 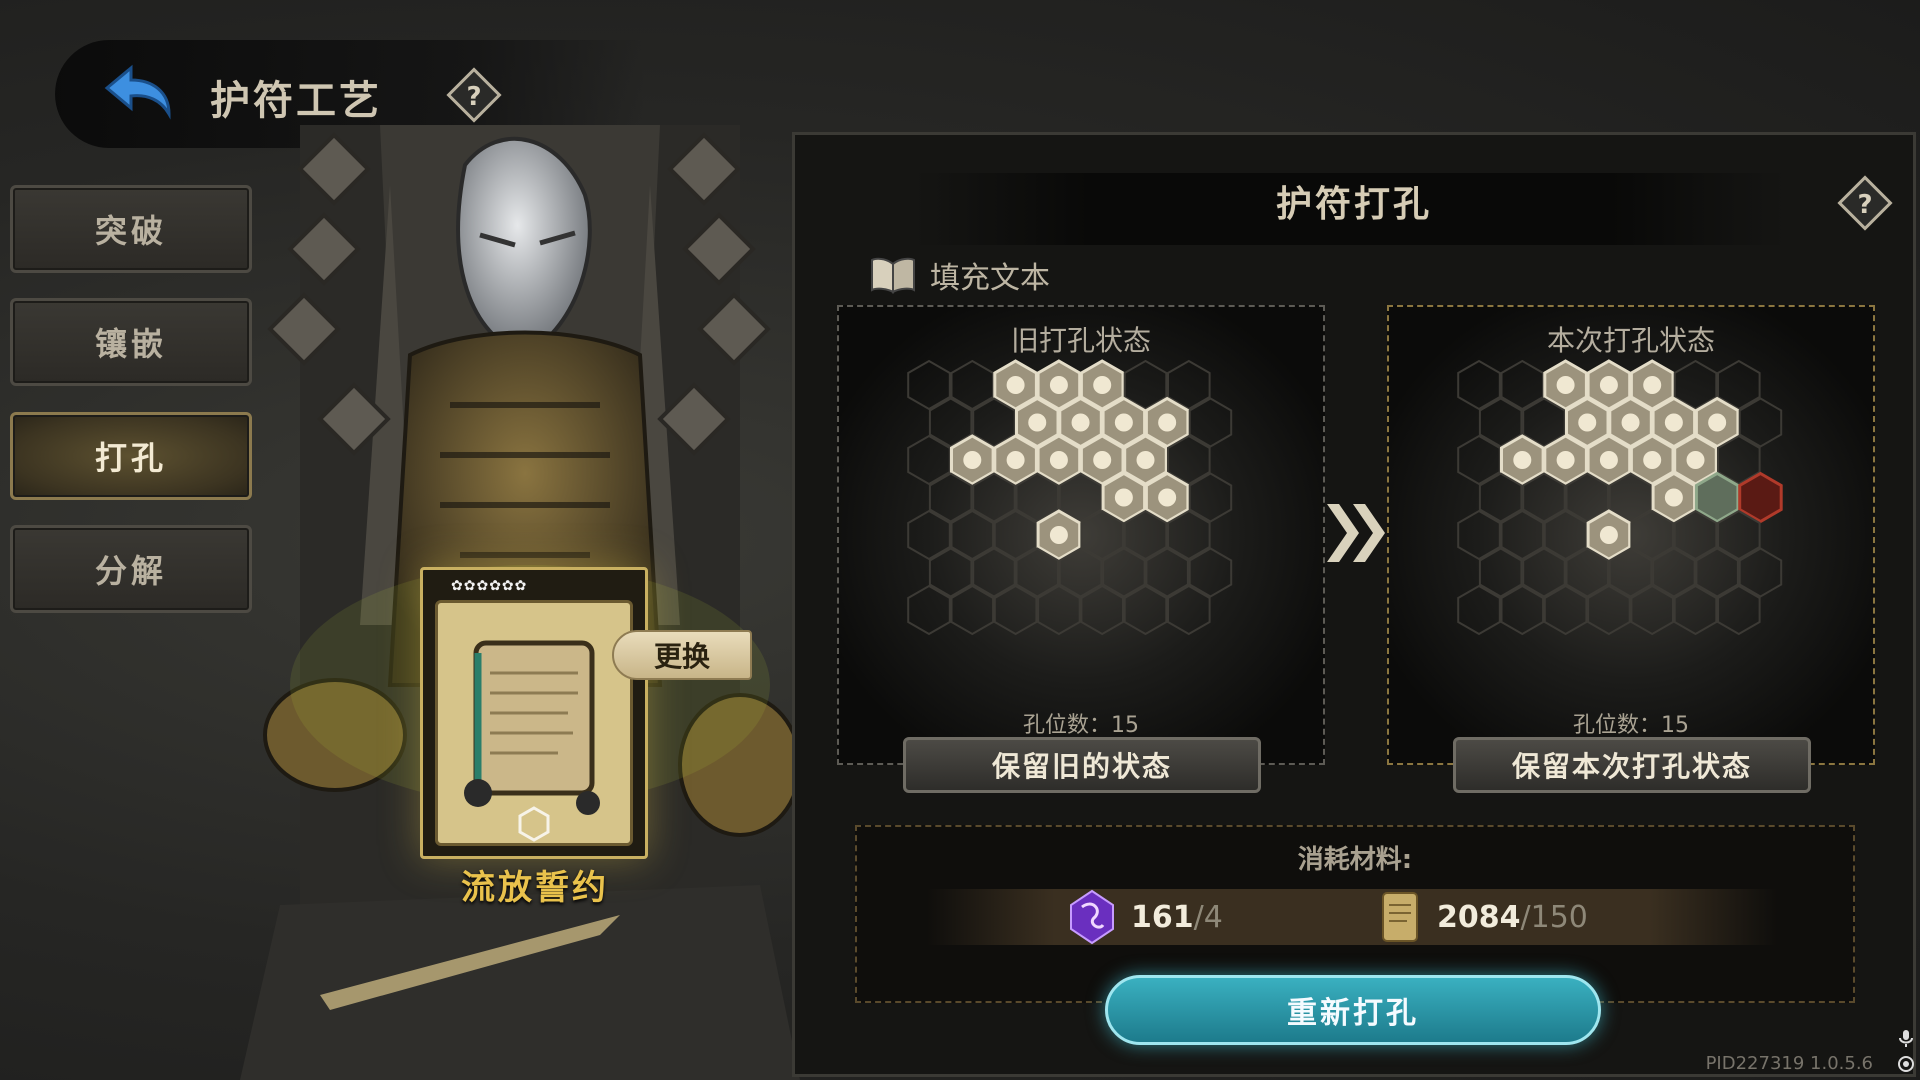 What do you see at coordinates (131, 456) in the screenshot?
I see `tab-punch: 打孔` at bounding box center [131, 456].